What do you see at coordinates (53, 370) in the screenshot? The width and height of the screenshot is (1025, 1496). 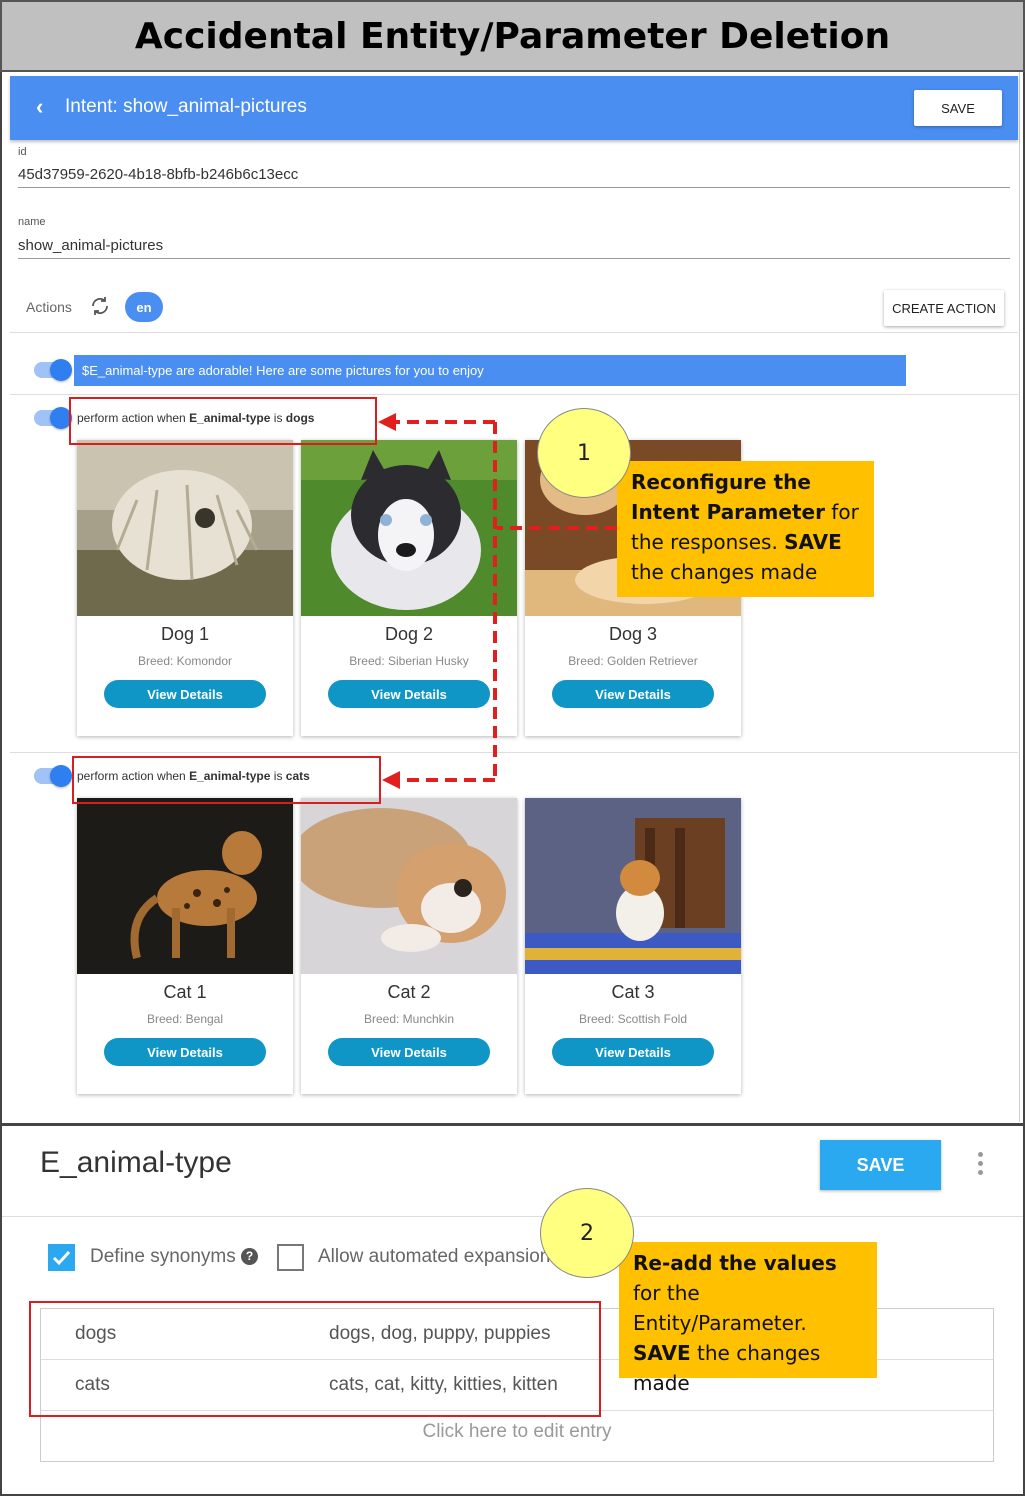 I see `message-toggle` at bounding box center [53, 370].